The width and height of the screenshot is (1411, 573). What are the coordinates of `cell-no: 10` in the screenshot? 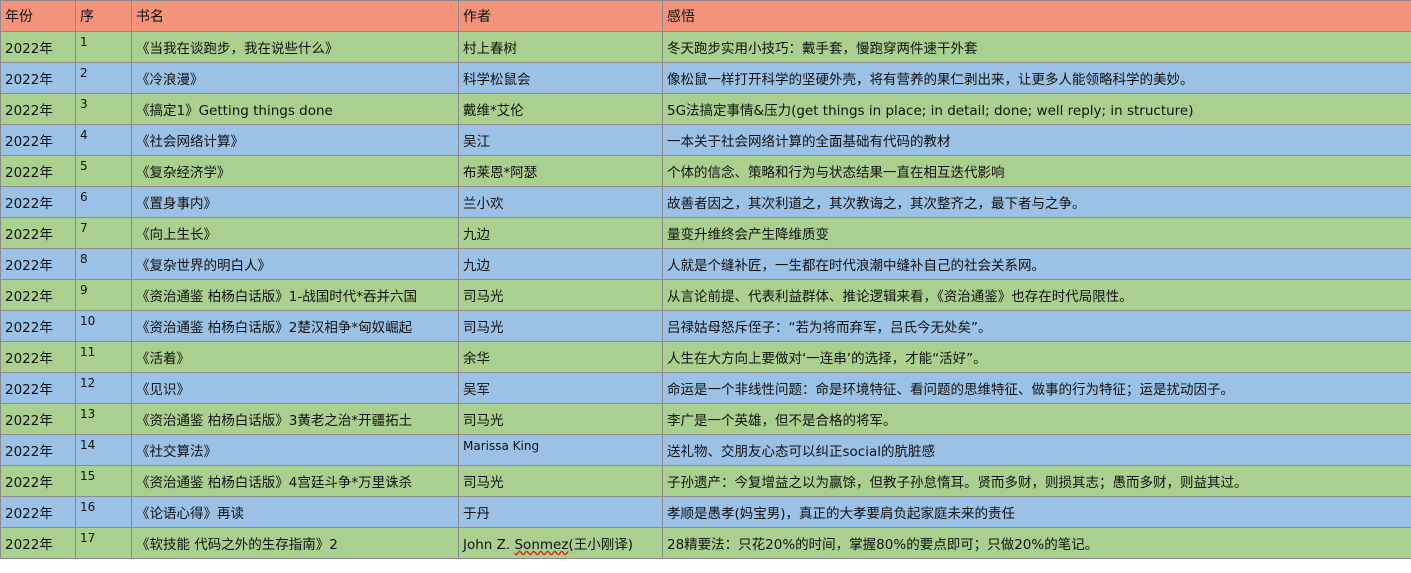 It's located at (103, 326).